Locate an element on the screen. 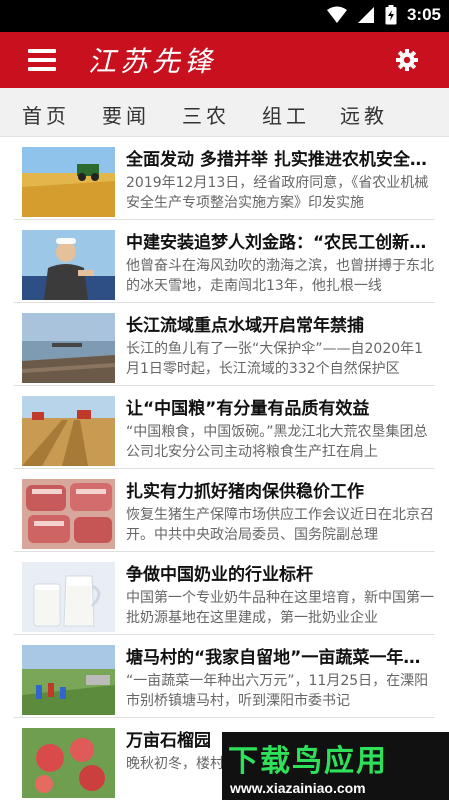 The height and width of the screenshot is (800, 449). watermark-url: www.xiazainiao.com is located at coordinates (298, 788).